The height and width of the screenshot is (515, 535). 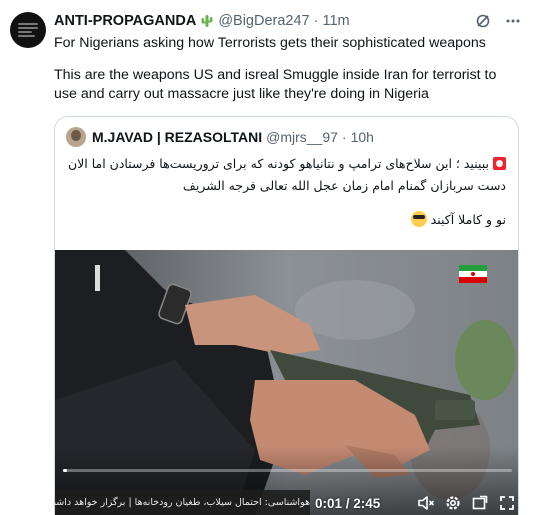 I want to click on quote-line-2: نو و کاملا آکبند, so click(x=286, y=220).